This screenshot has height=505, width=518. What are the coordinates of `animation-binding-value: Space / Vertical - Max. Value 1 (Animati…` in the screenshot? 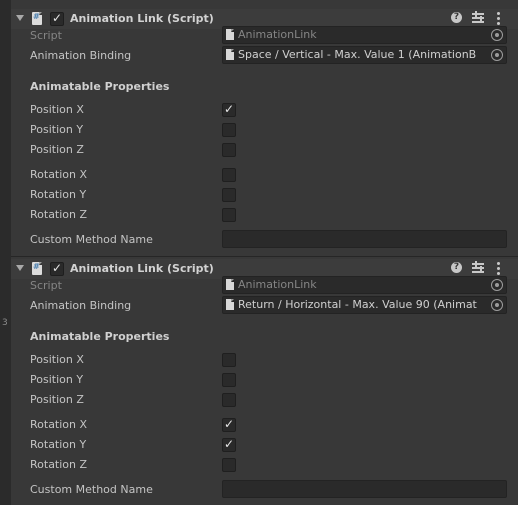 It's located at (357, 54).